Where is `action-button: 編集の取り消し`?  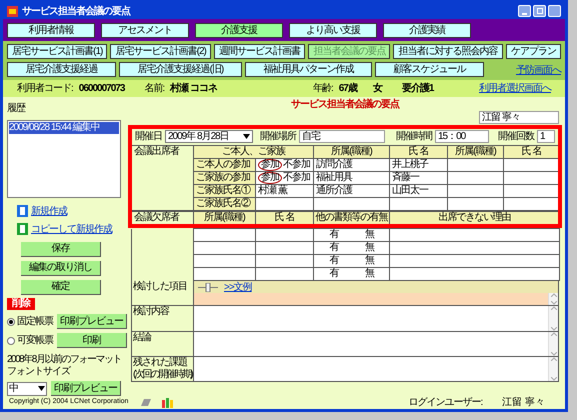
action-button: 編集の取り消し is located at coordinates (61, 268).